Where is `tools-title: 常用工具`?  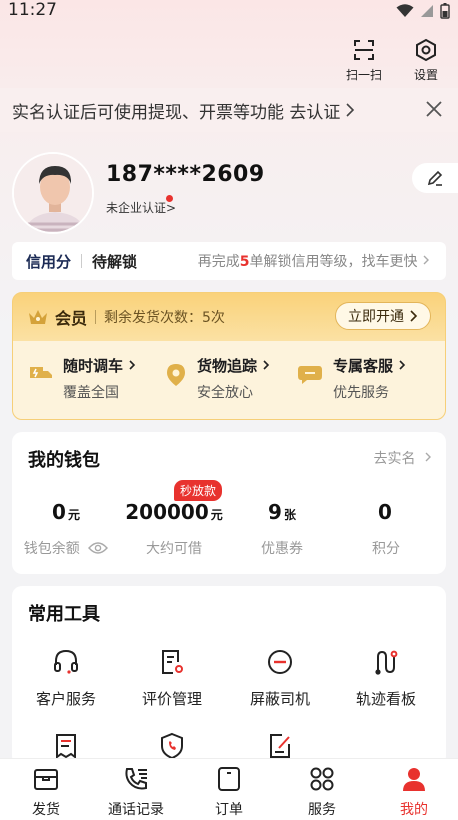
tools-title: 常用工具 is located at coordinates (64, 614).